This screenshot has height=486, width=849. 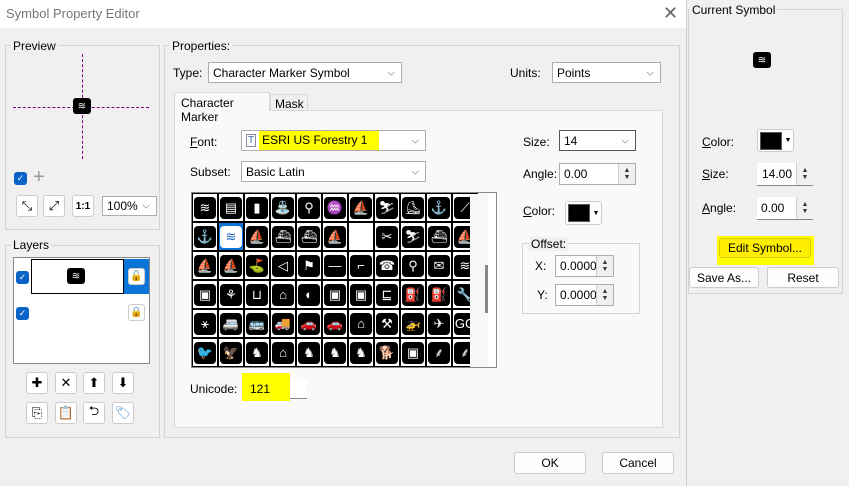 What do you see at coordinates (606, 72) in the screenshot?
I see `units-select: Points ⌵` at bounding box center [606, 72].